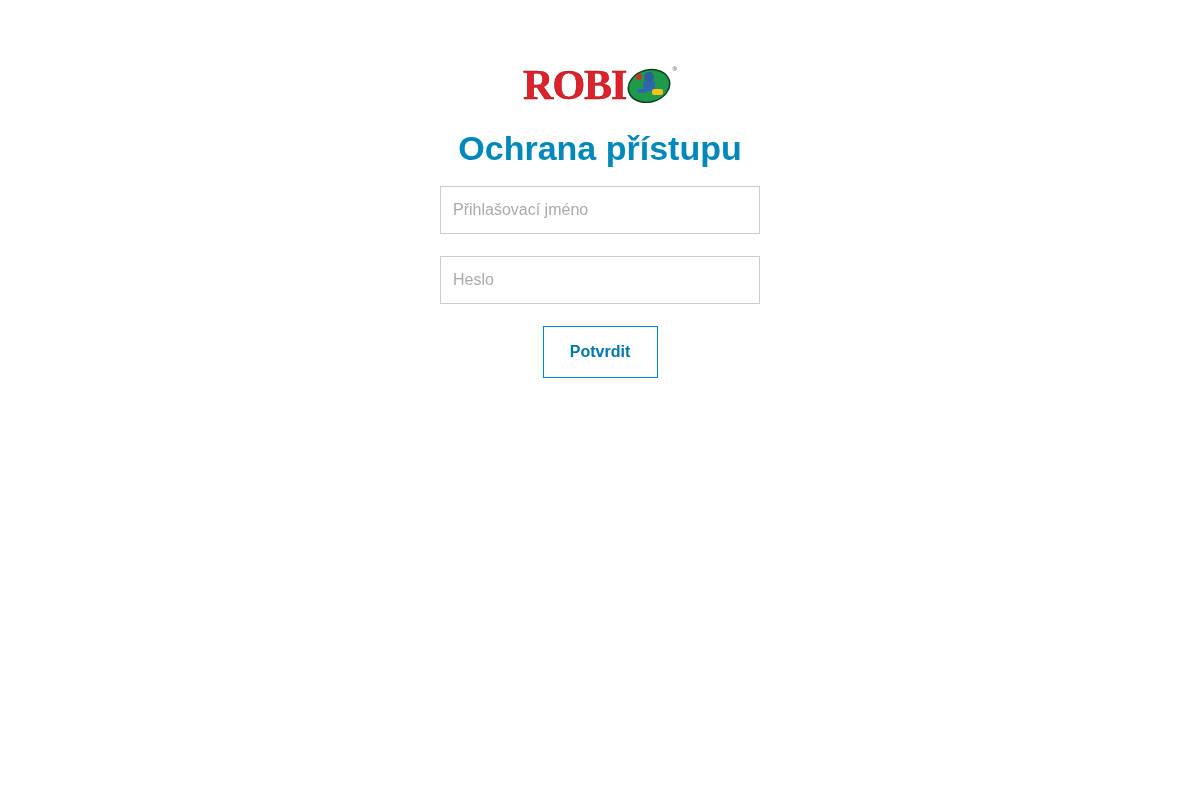 Image resolution: width=1200 pixels, height=800 pixels. I want to click on page-title: Ochrana přístupu, so click(600, 148).